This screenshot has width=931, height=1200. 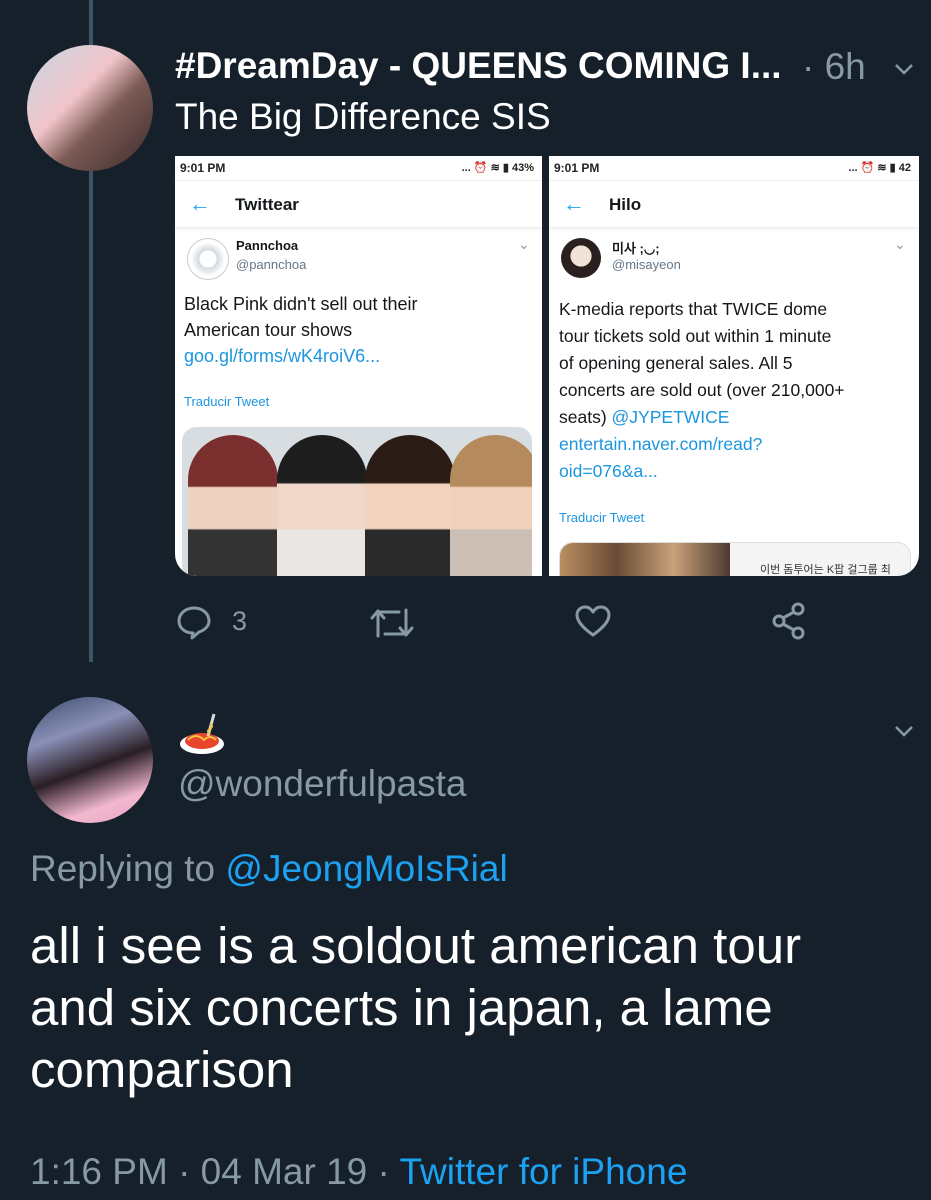 What do you see at coordinates (825, 570) in the screenshot?
I see `preview-caption: 이번 돔투어는 K팝 걸그룹 최` at bounding box center [825, 570].